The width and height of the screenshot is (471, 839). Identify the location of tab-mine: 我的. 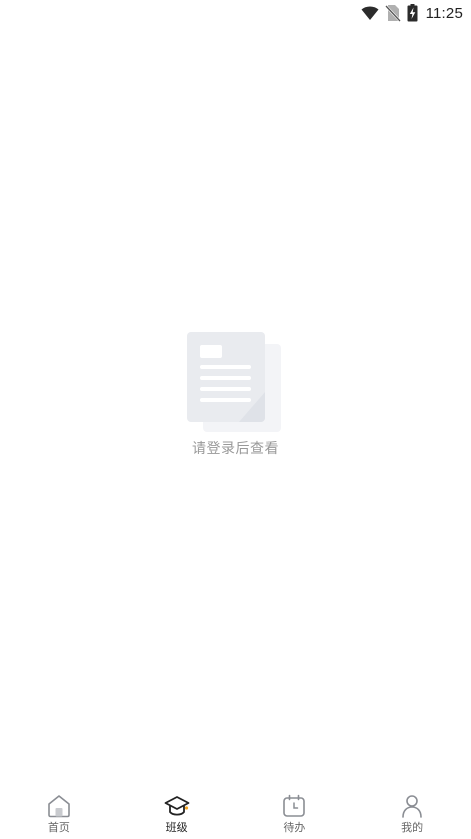
(412, 814).